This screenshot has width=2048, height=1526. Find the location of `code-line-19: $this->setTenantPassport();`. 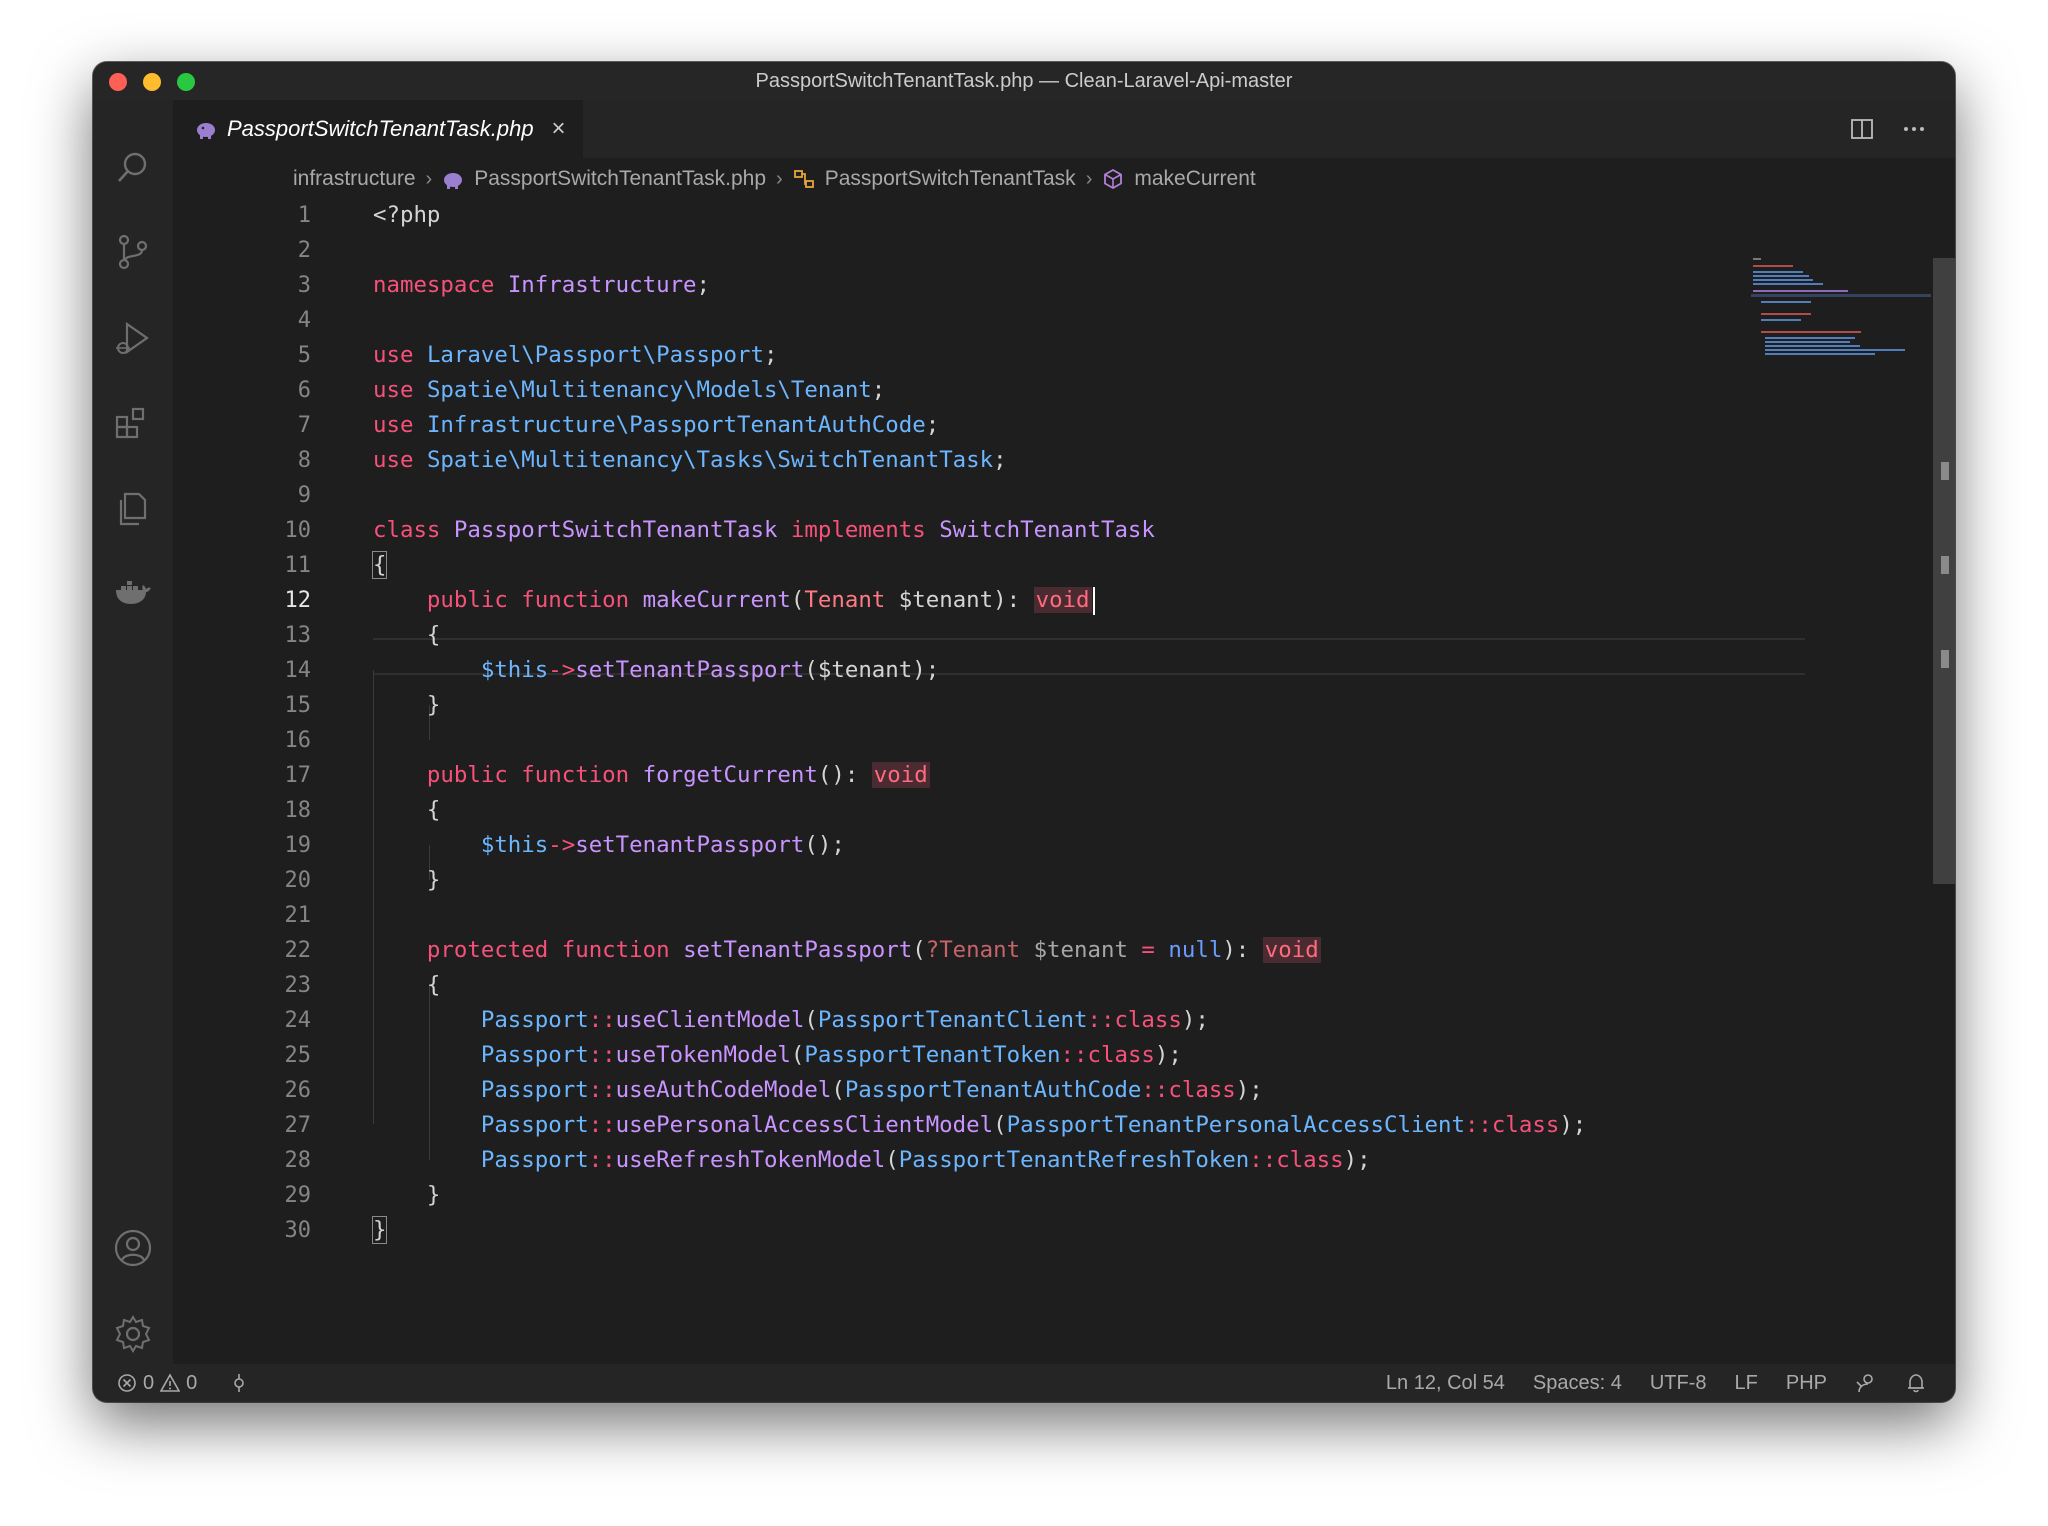

code-line-19: $this->setTenantPassport(); is located at coordinates (662, 845).